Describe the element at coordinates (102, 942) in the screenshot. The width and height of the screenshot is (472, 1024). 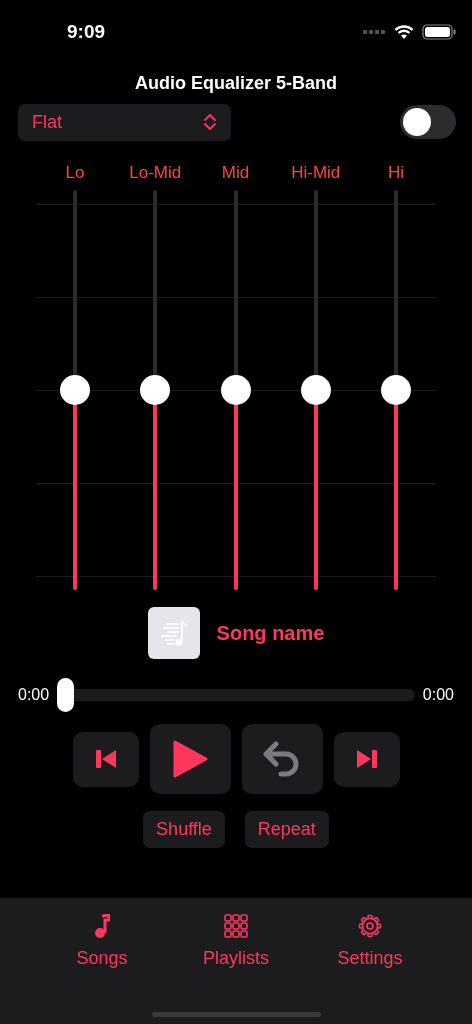
I see `tab-item: Songs` at that location.